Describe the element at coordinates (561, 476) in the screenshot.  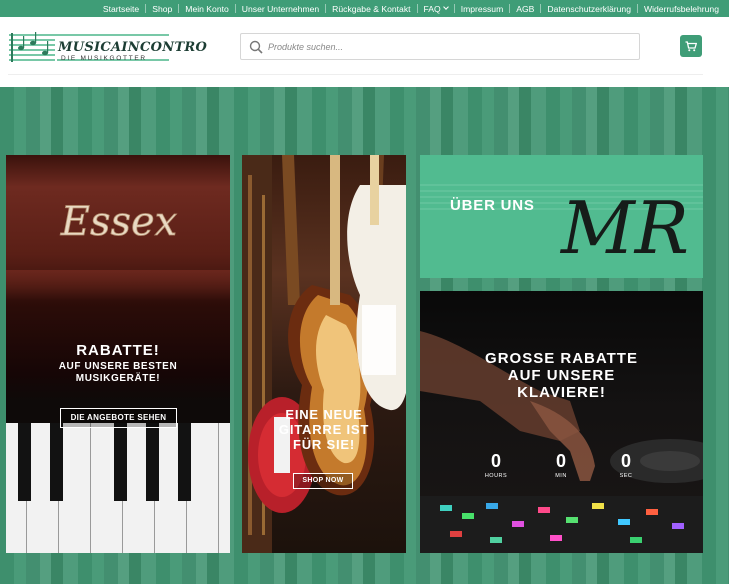
I see `countdown-minutes-label: MIN` at that location.